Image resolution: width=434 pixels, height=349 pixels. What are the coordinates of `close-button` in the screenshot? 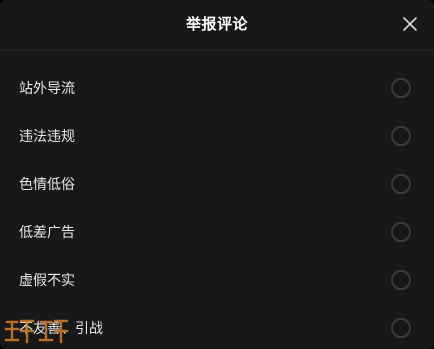 It's located at (410, 24).